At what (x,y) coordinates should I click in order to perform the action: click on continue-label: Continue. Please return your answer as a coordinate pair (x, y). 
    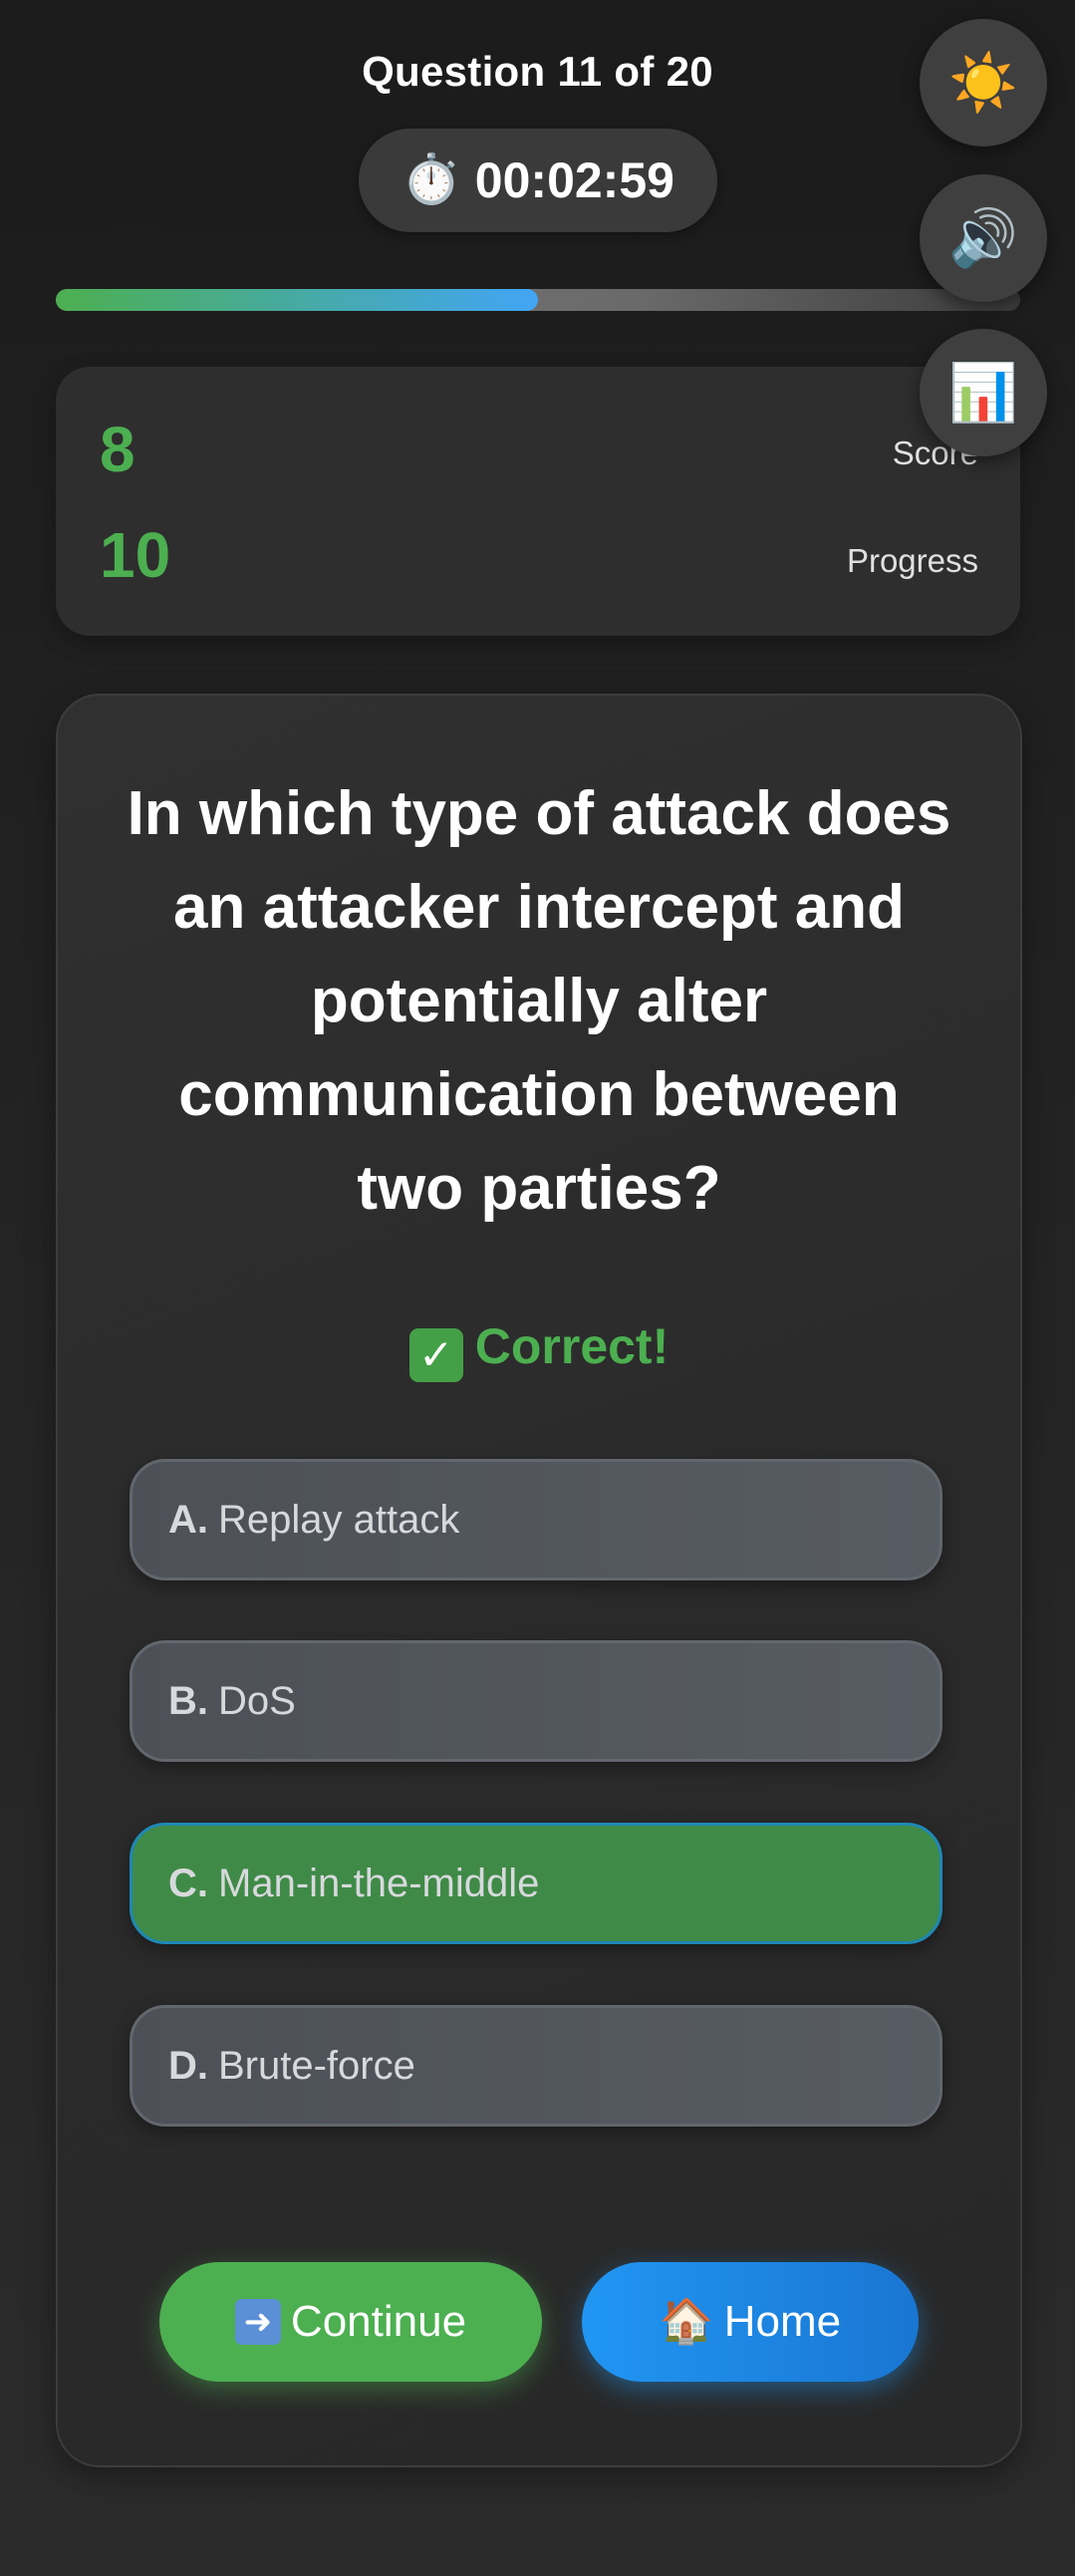
    Looking at the image, I should click on (378, 2321).